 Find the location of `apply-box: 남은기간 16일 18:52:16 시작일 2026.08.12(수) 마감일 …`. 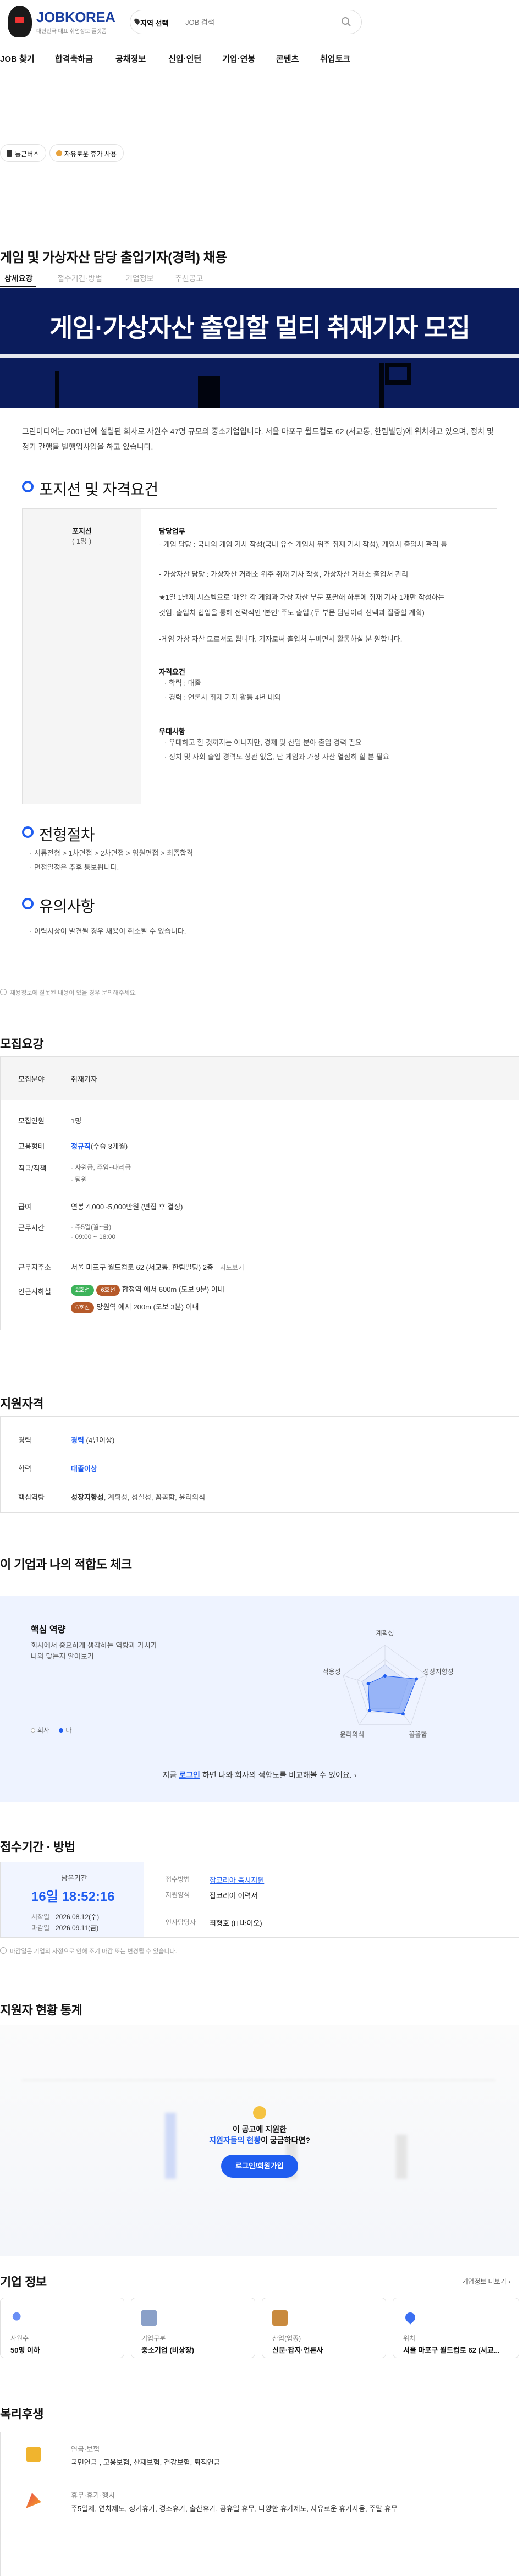

apply-box: 남은기간 16일 18:52:16 시작일 2026.08.12(수) 마감일 … is located at coordinates (259, 1900).